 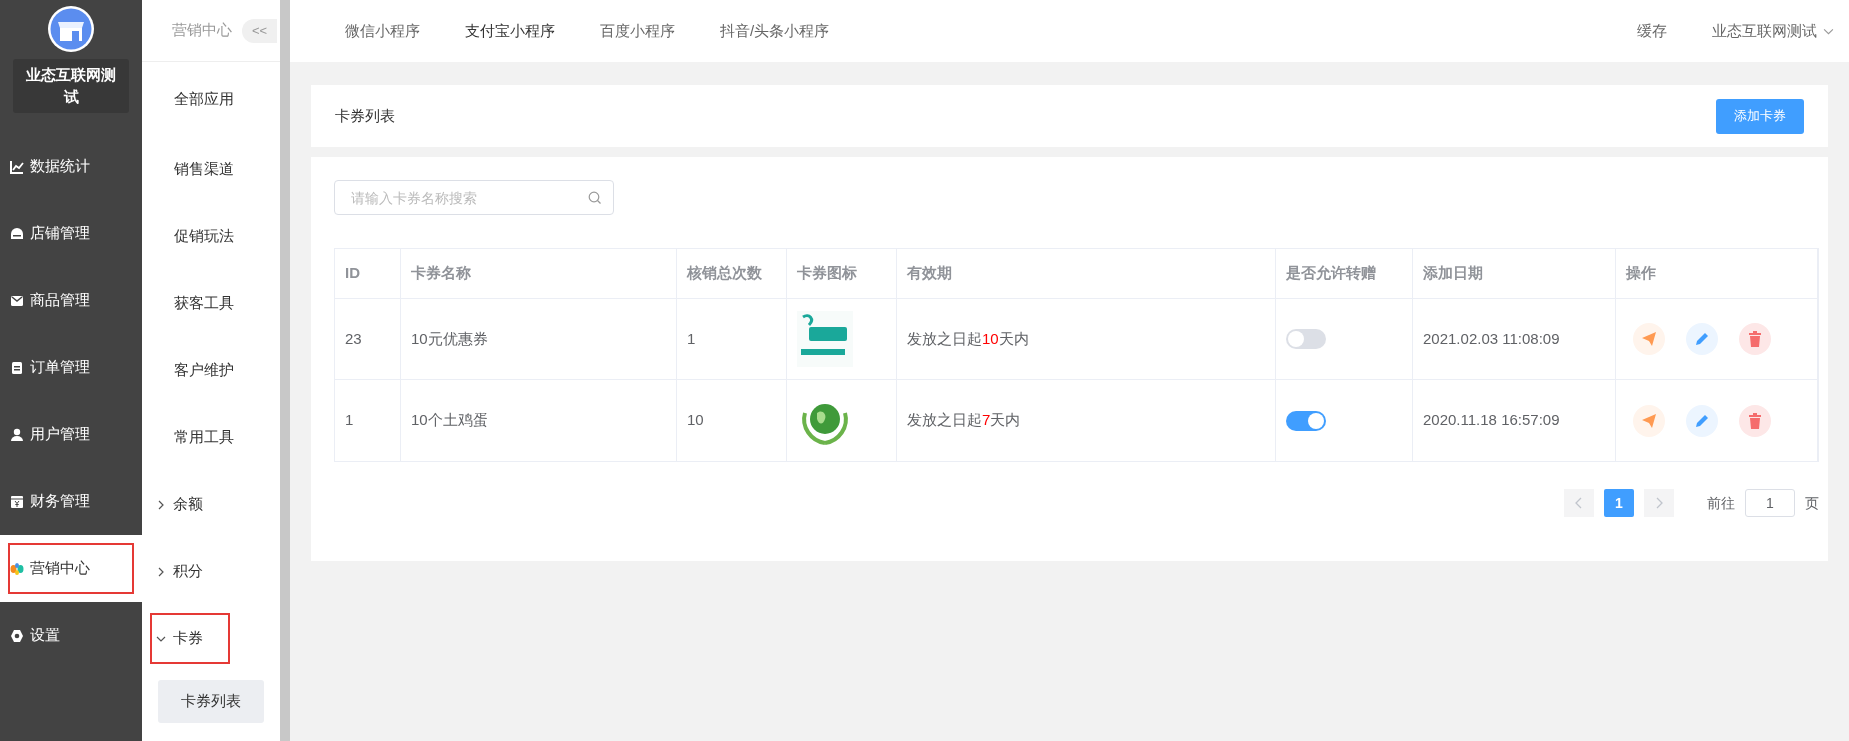 What do you see at coordinates (449, 338) in the screenshot?
I see `table-cell-text: 10元优惠券` at bounding box center [449, 338].